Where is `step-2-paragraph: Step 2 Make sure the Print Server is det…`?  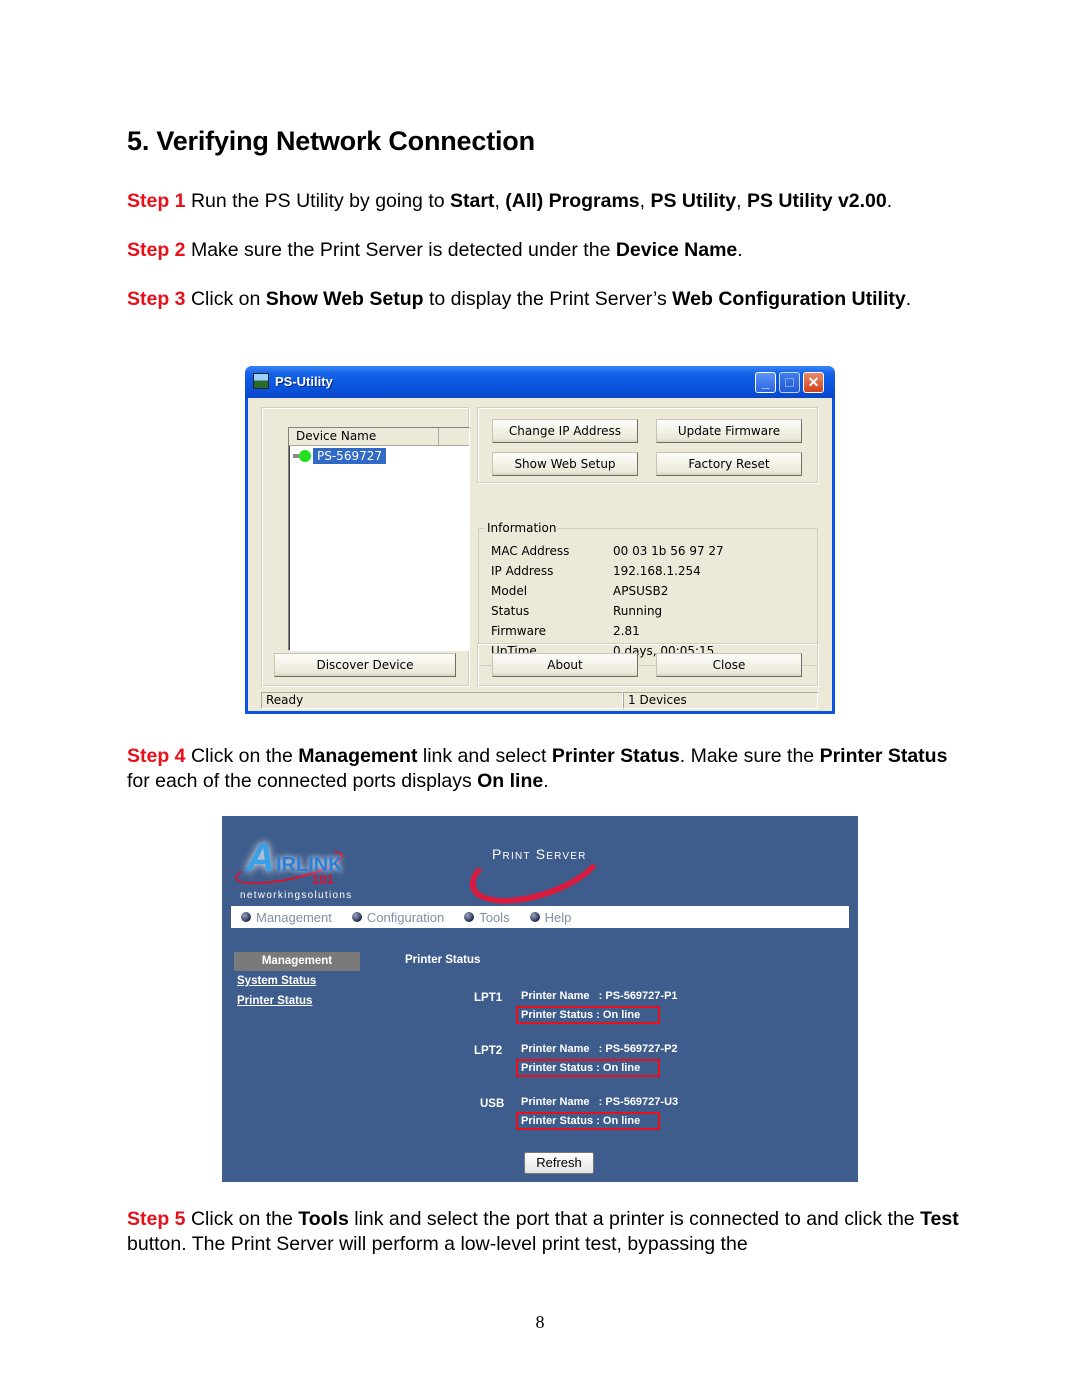 step-2-paragraph: Step 2 Make sure the Print Server is det… is located at coordinates (547, 250).